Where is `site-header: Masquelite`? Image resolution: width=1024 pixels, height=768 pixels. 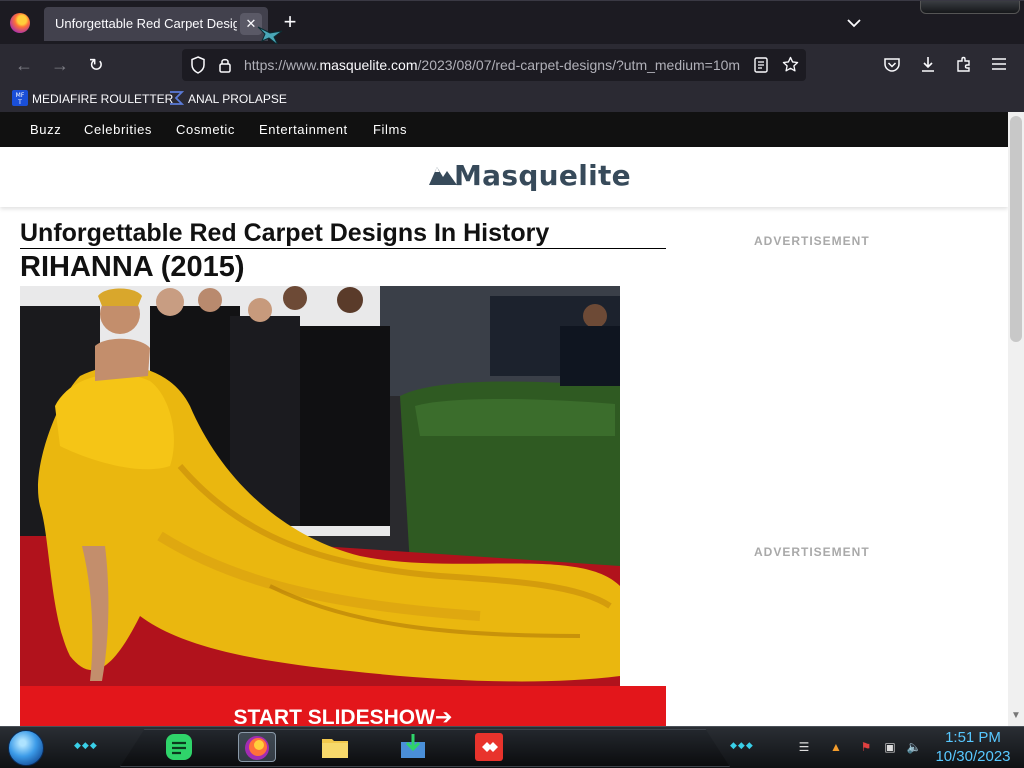 site-header: Masquelite is located at coordinates (504, 177).